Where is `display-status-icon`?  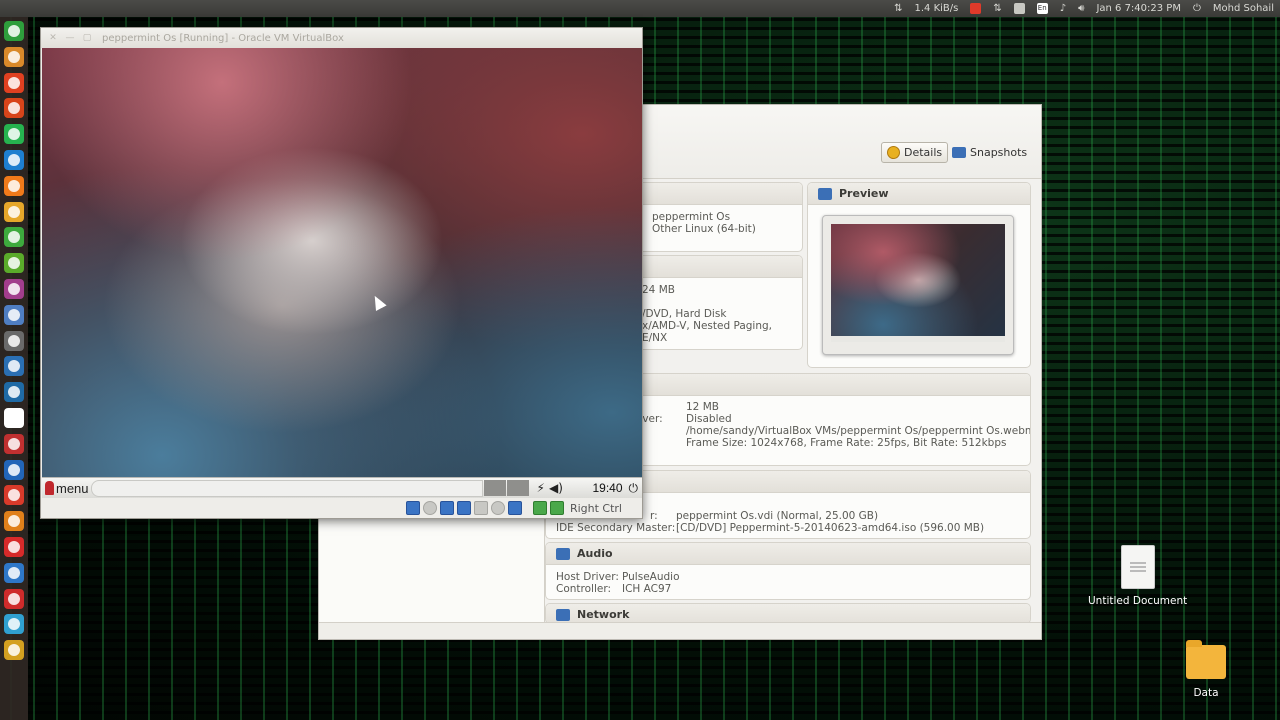
display-status-icon is located at coordinates (514, 508).